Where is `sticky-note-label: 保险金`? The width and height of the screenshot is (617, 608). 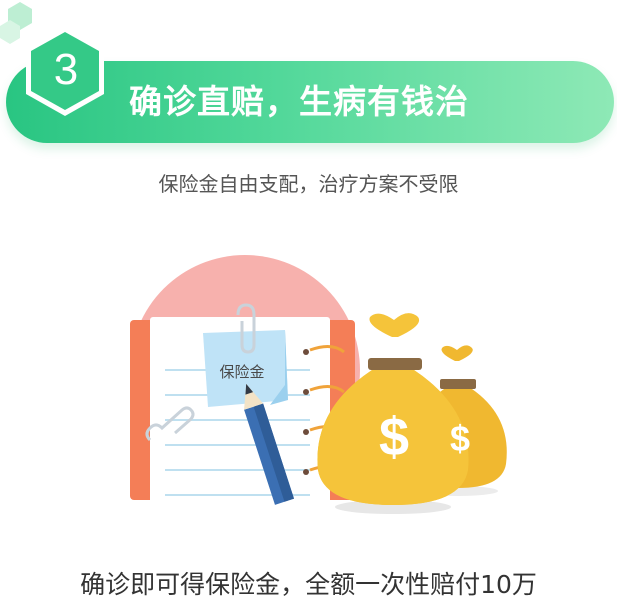 sticky-note-label: 保险金 is located at coordinates (242, 372).